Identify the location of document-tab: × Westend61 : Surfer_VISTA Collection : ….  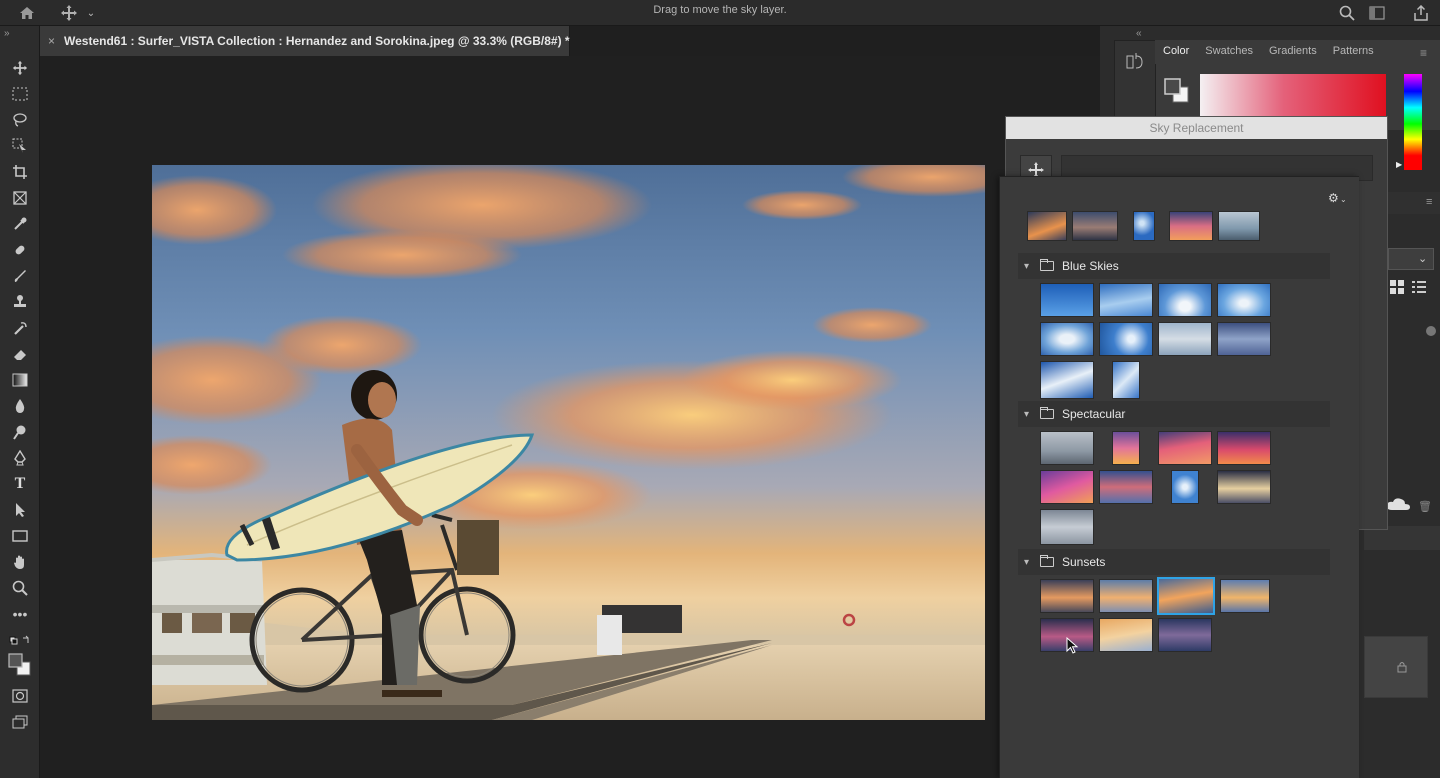
(305, 41).